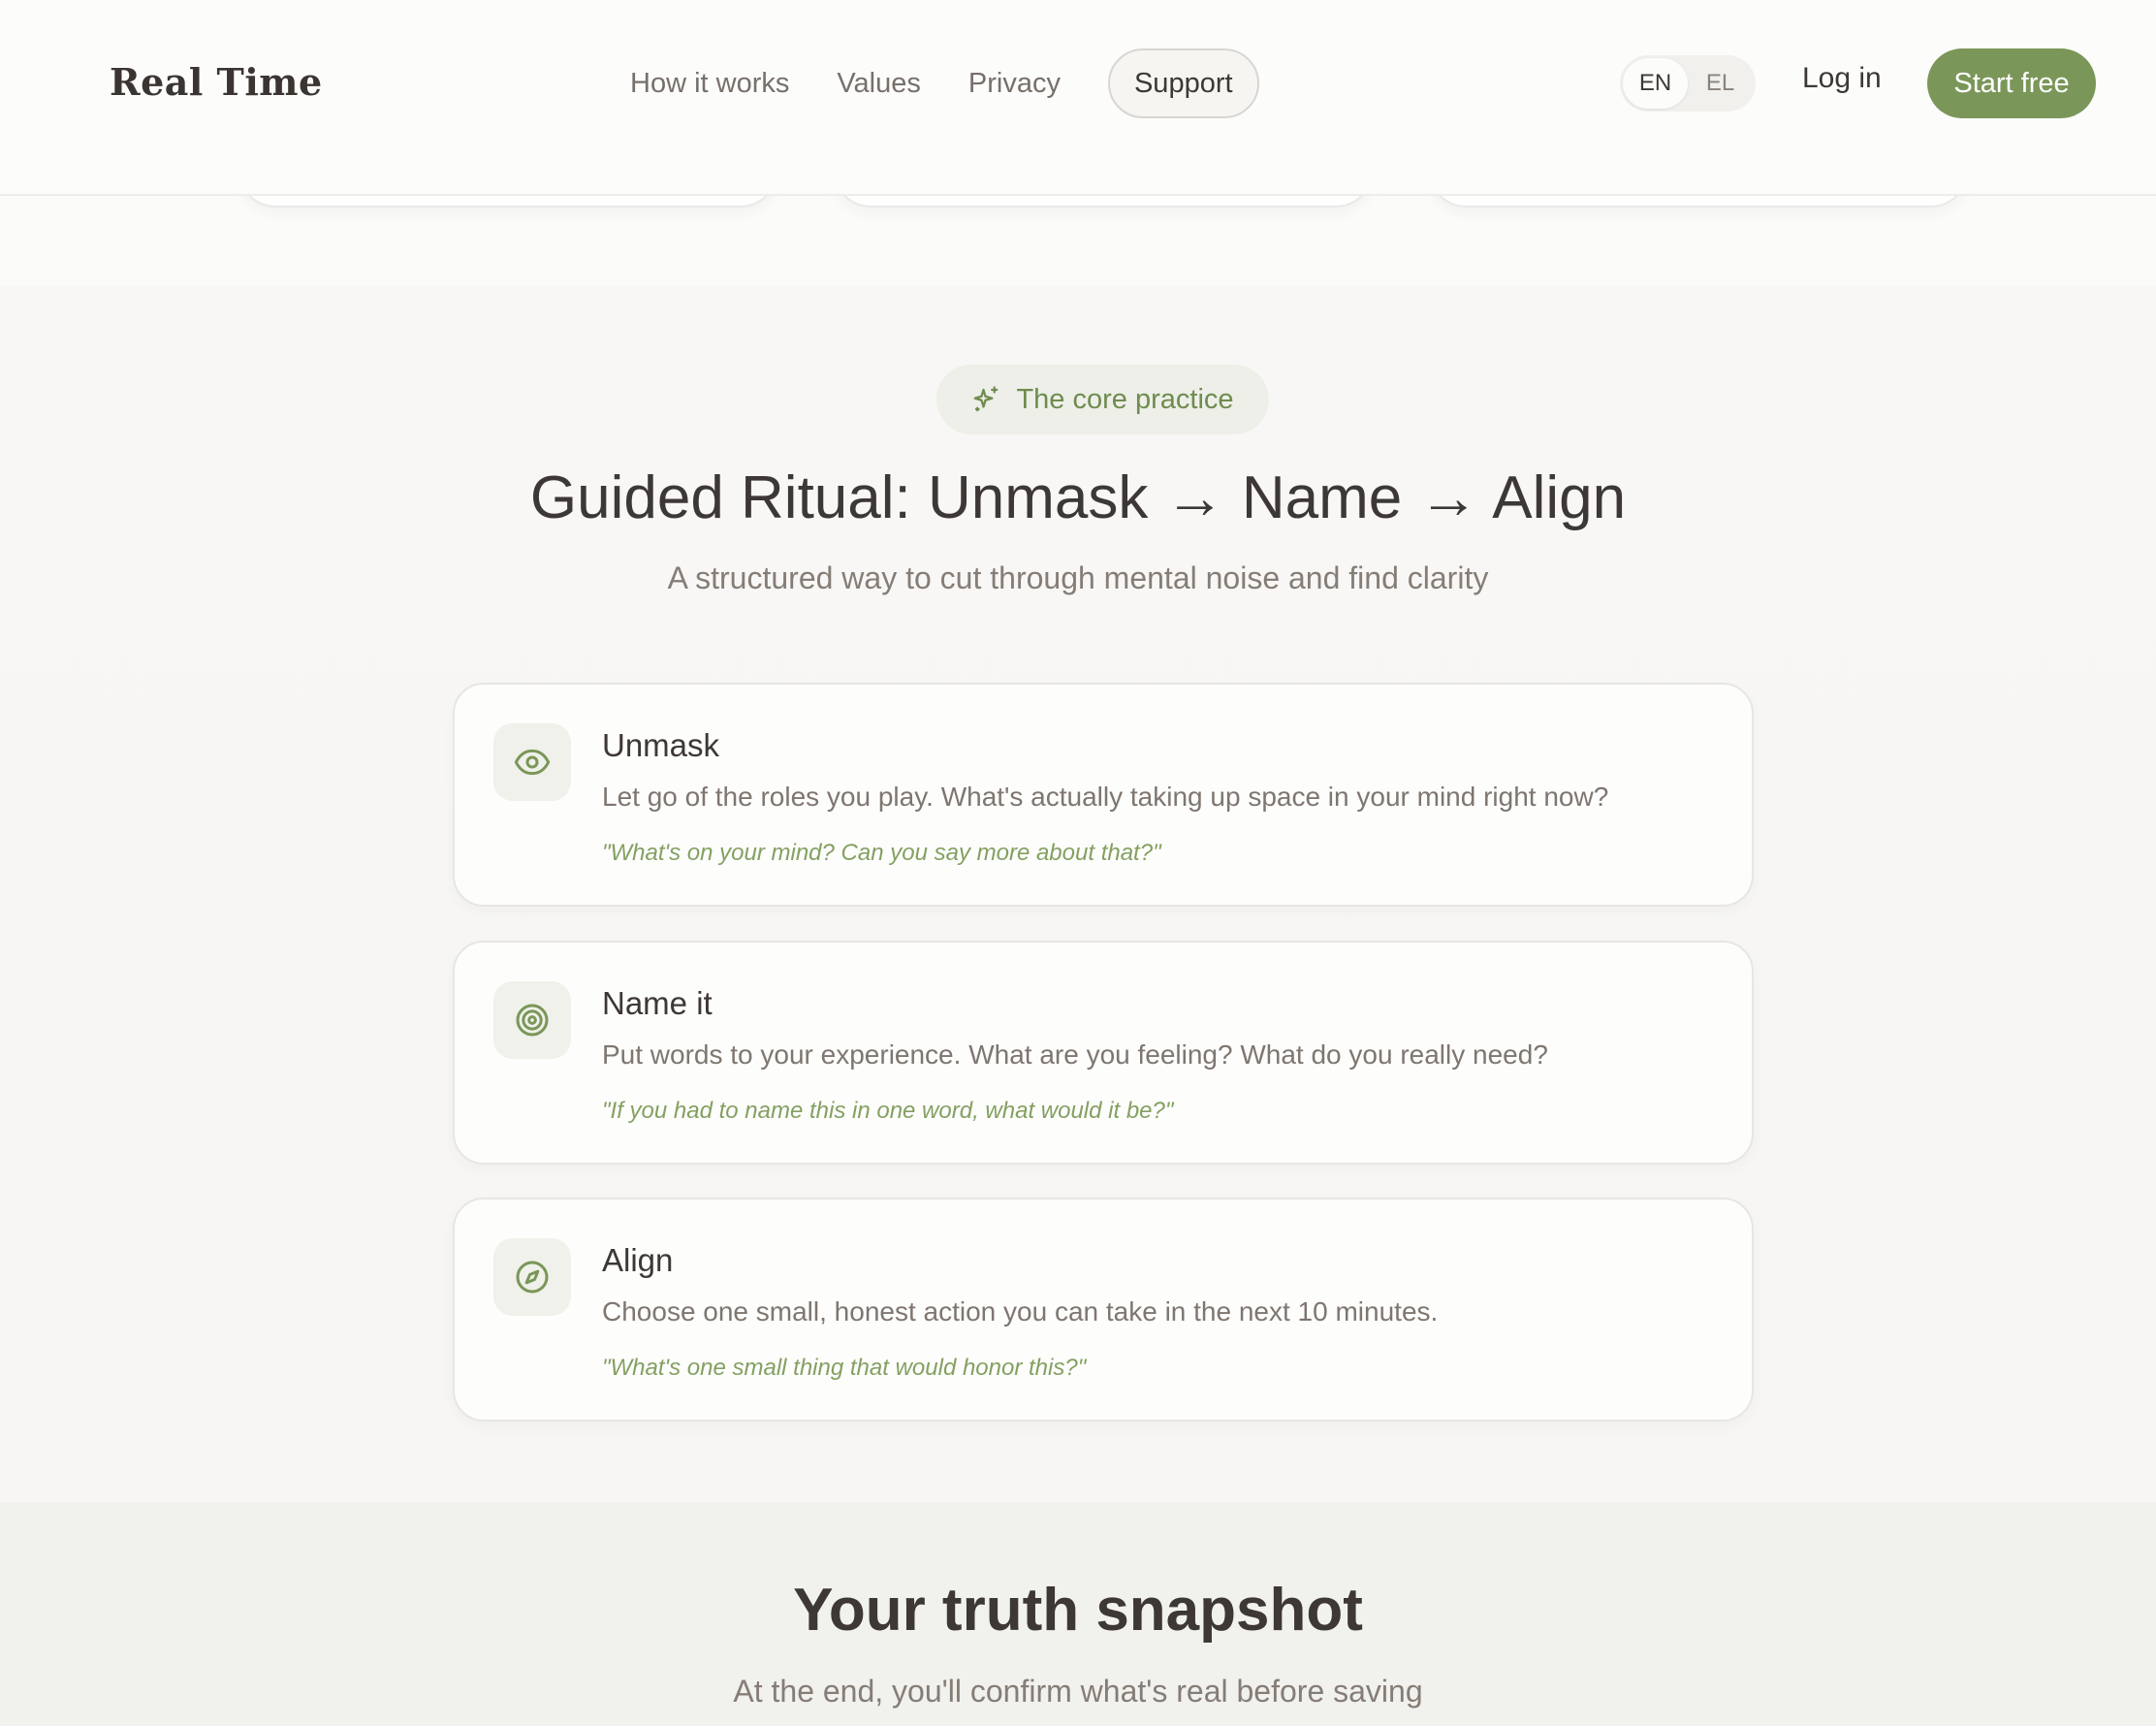 The image size is (2156, 1726). I want to click on language-switcher: EN EL, so click(1688, 84).